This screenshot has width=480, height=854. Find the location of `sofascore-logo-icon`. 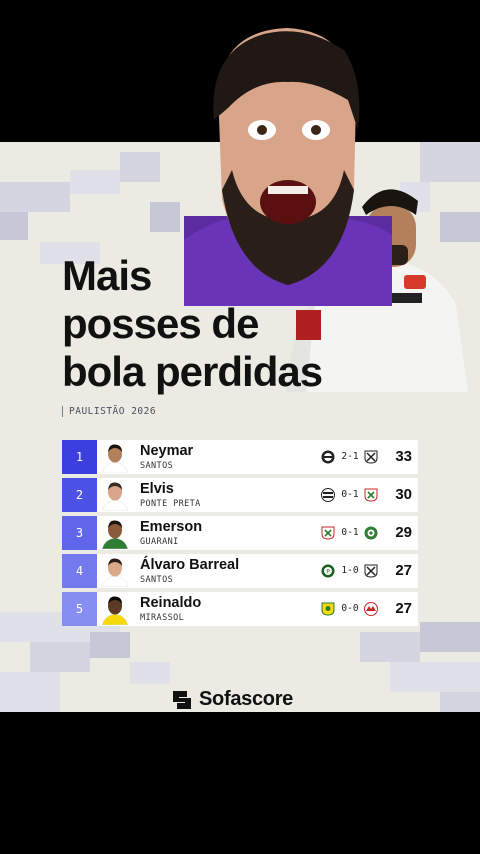

sofascore-logo-icon is located at coordinates (182, 699).